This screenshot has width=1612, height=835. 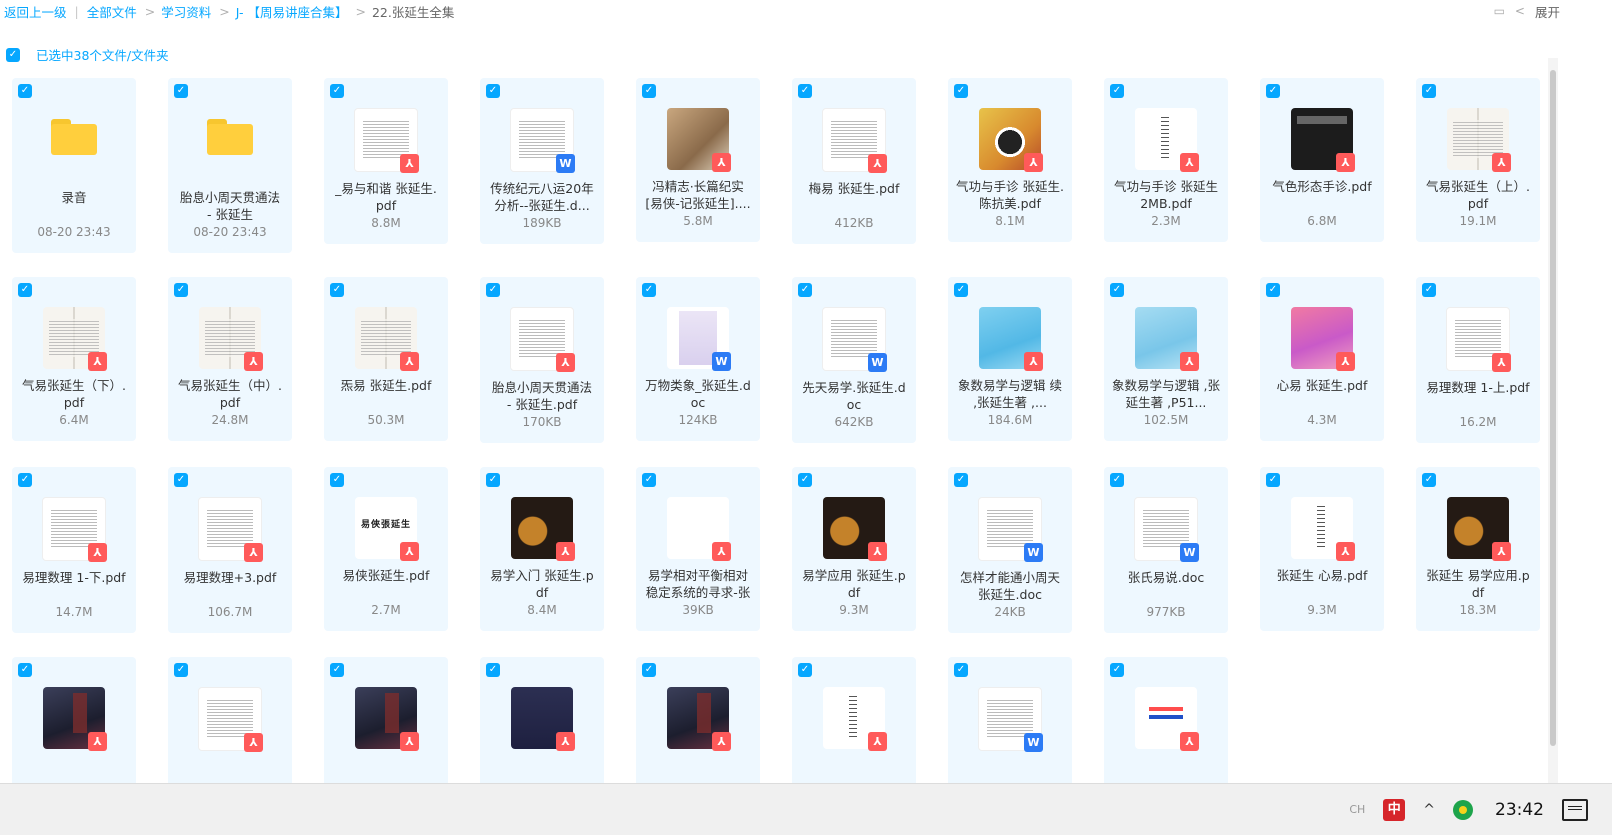 I want to click on scrollbar, so click(x=1553, y=428).